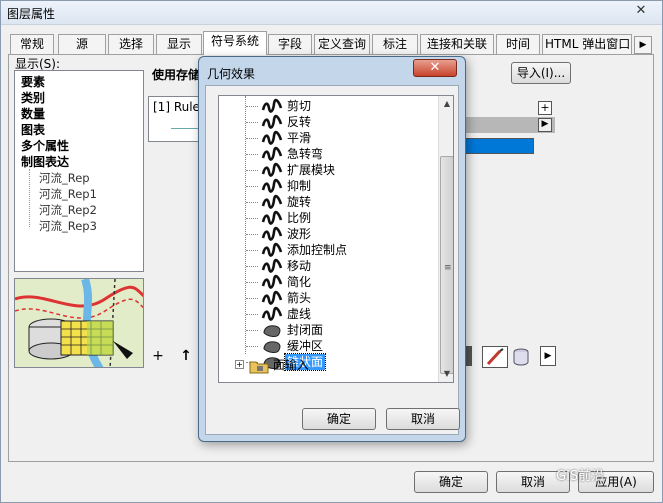  Describe the element at coordinates (331, 13) in the screenshot. I see `title-bar: 图层属性 ✕` at that location.